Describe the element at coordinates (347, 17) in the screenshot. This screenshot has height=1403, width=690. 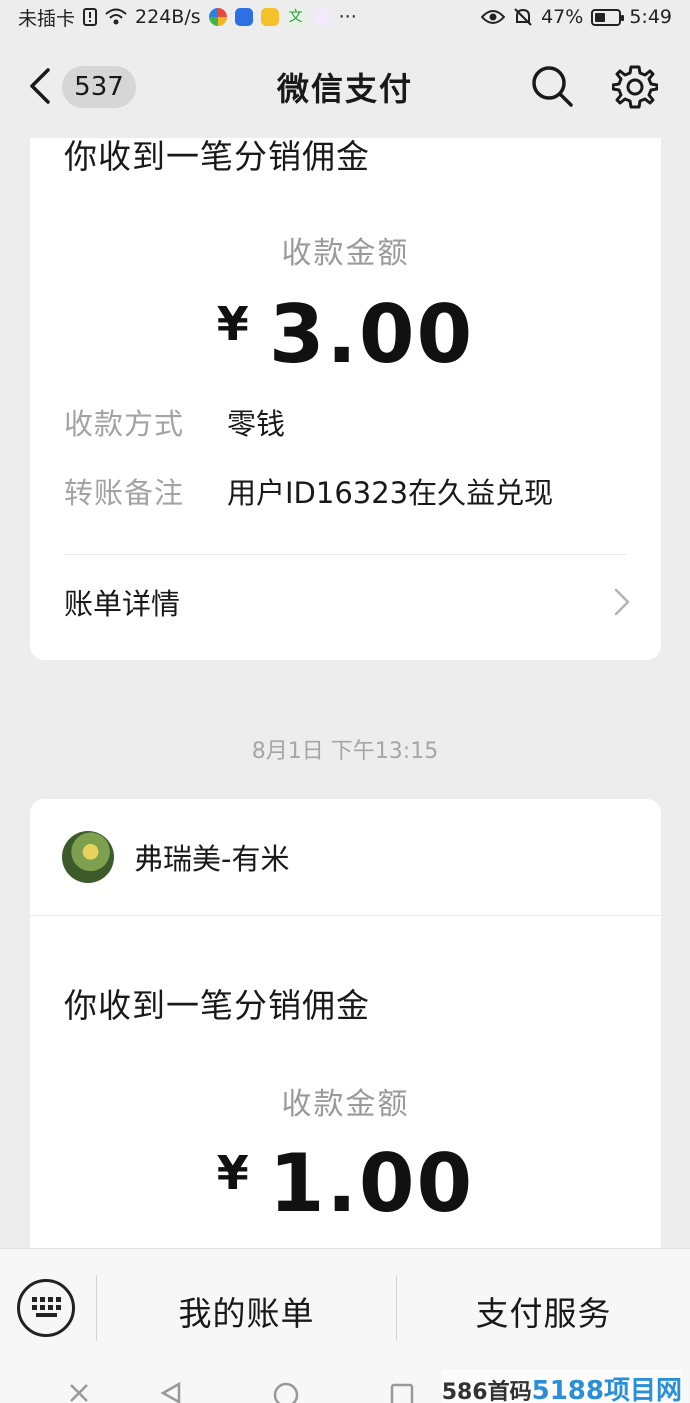
I see `more-notifications: ···` at that location.